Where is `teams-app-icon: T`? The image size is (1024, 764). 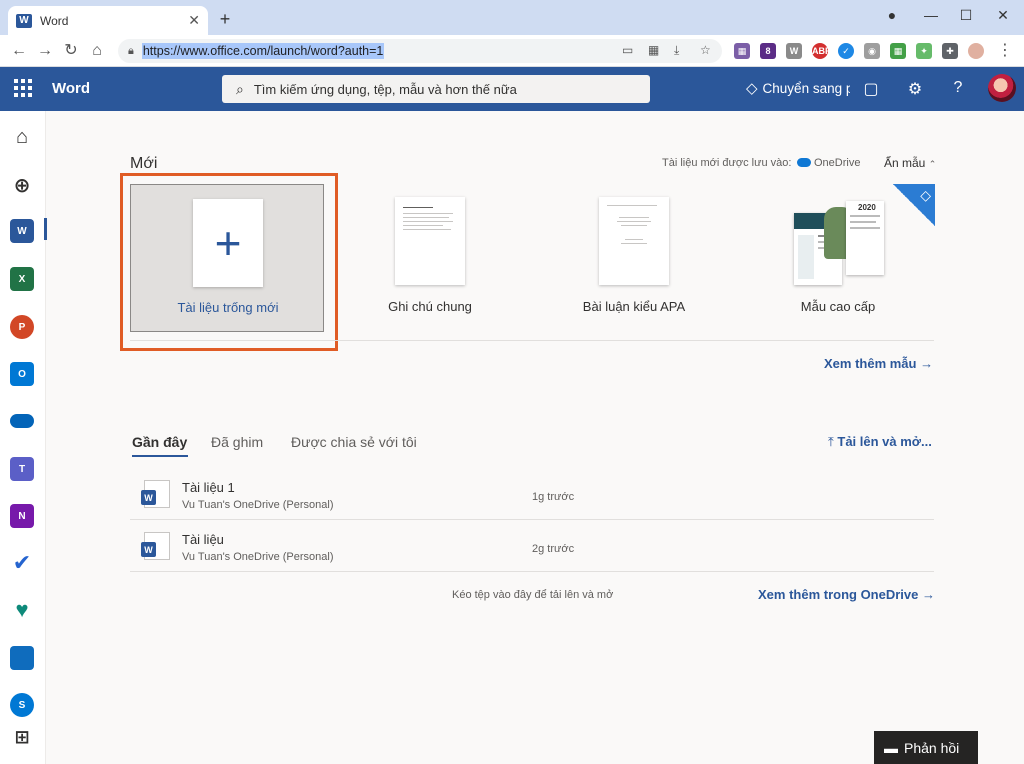
teams-app-icon: T is located at coordinates (22, 469).